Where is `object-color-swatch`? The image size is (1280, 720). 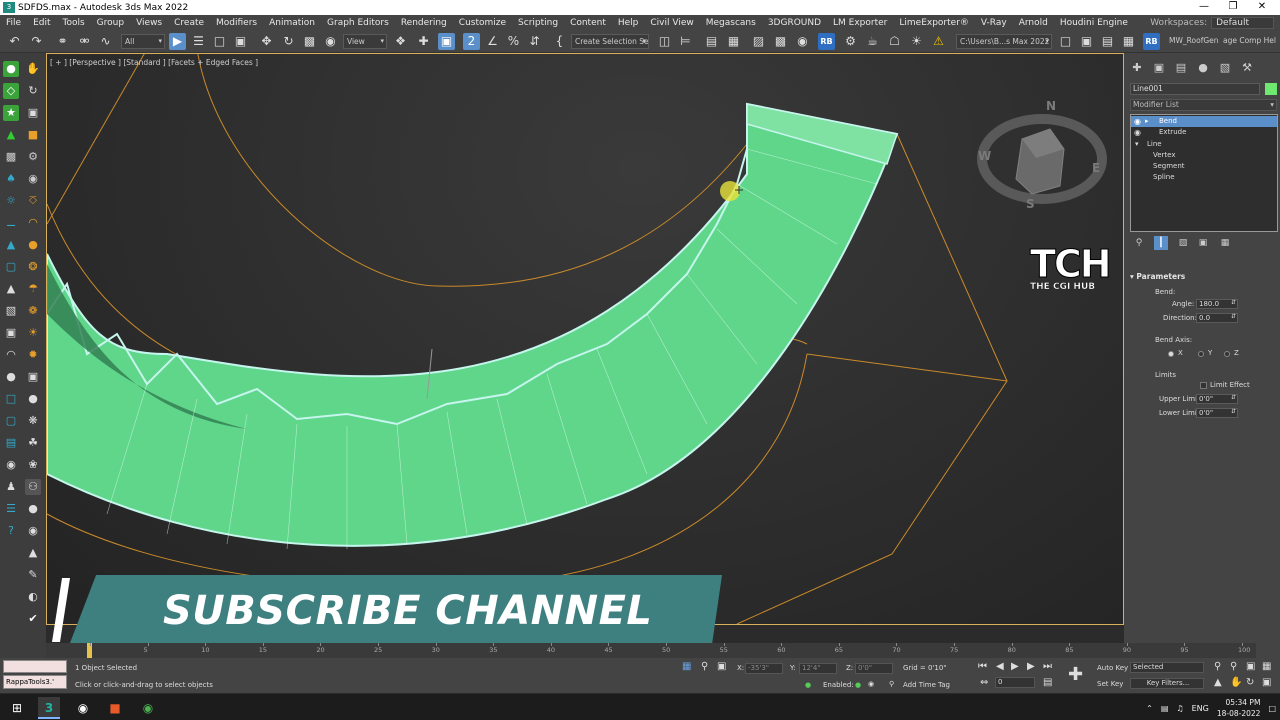
object-color-swatch is located at coordinates (1271, 89).